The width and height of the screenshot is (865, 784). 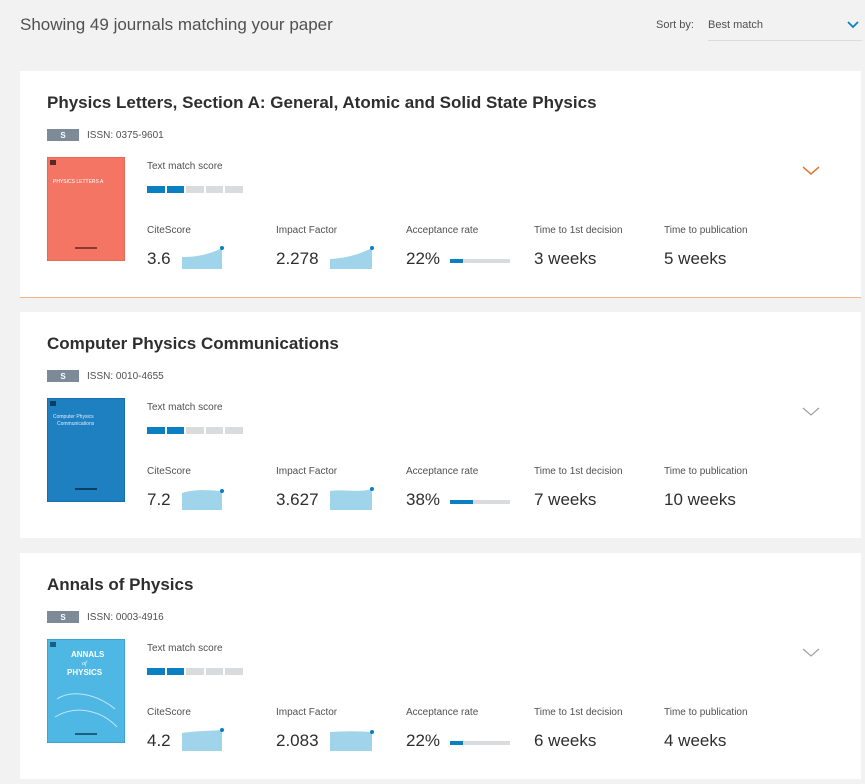 I want to click on citescore-value: 4.2, so click(x=159, y=740).